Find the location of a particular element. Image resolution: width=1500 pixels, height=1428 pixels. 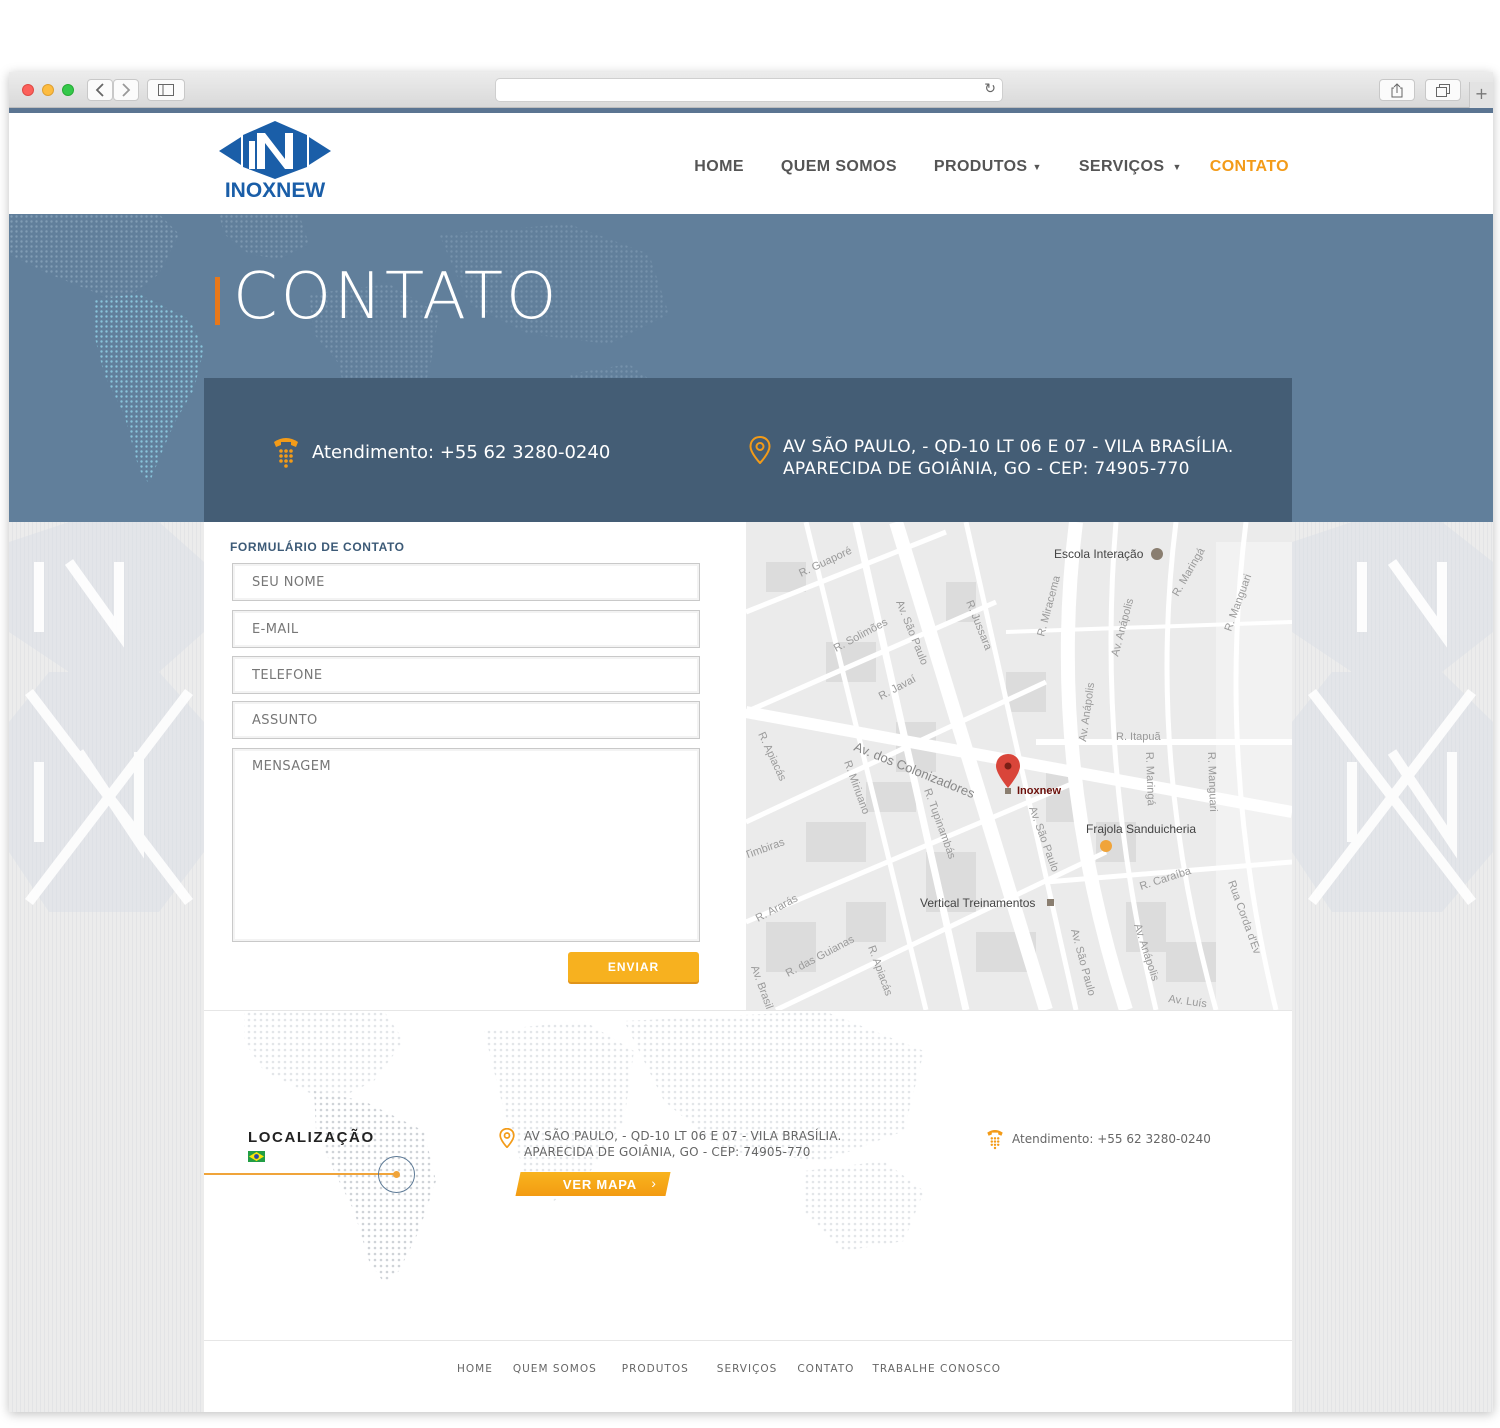

brazil-flag-icon is located at coordinates (256, 1156).